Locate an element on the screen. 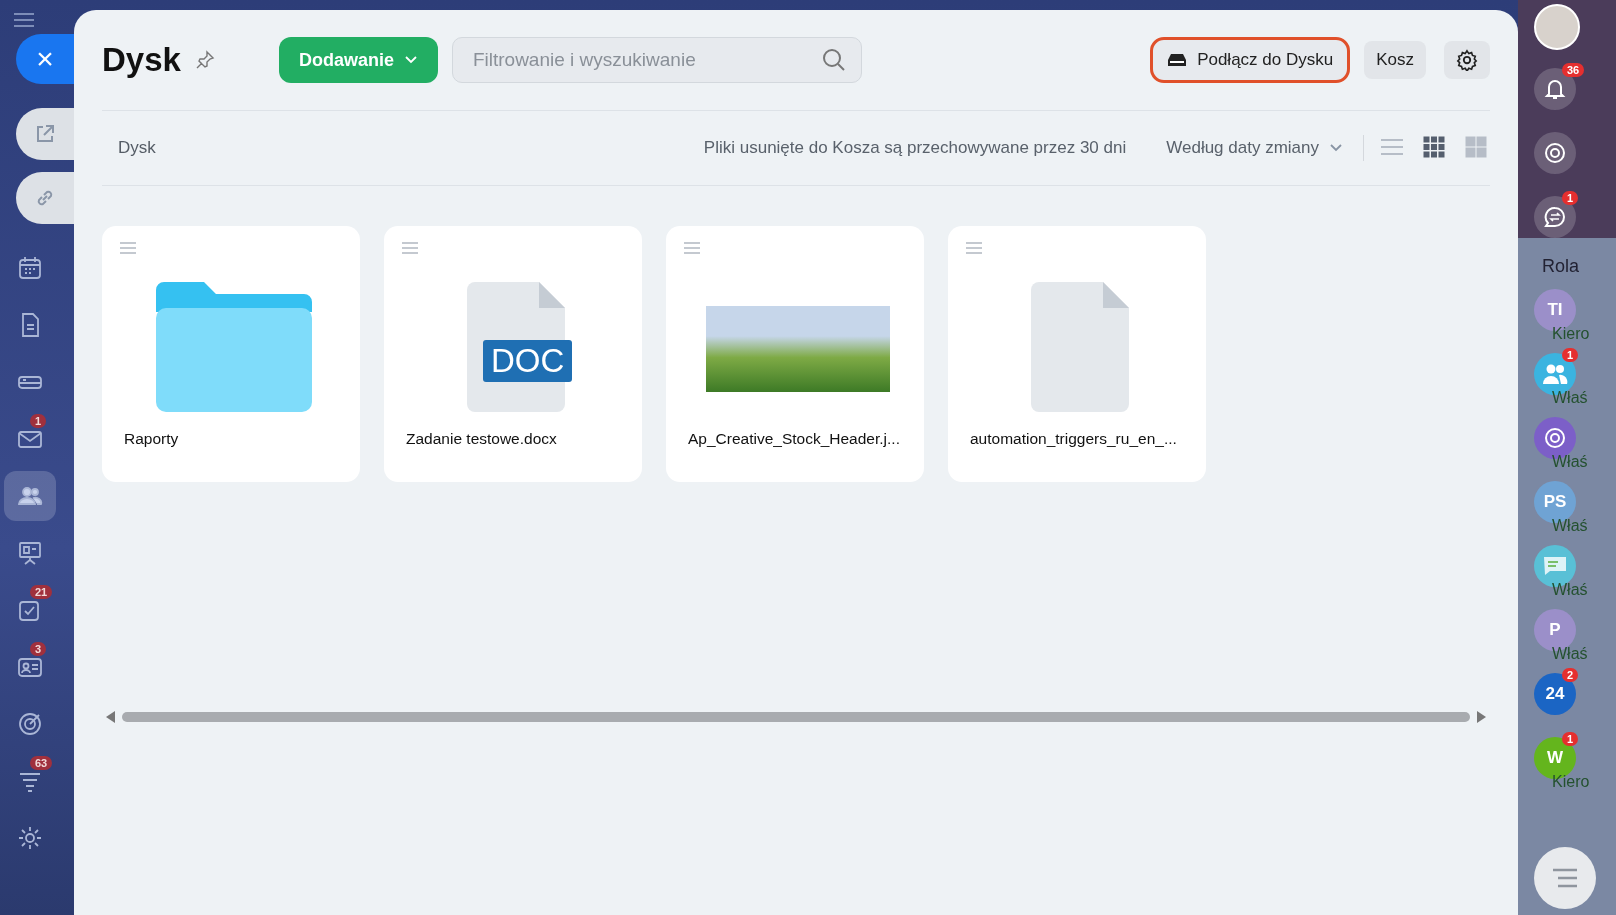  tasks-nav-item: 21 is located at coordinates (30, 610).